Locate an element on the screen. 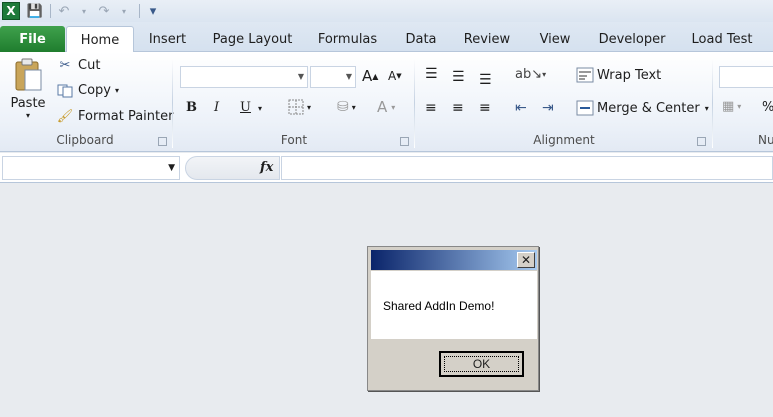  shrink-font-button: A ▼ is located at coordinates (395, 76).